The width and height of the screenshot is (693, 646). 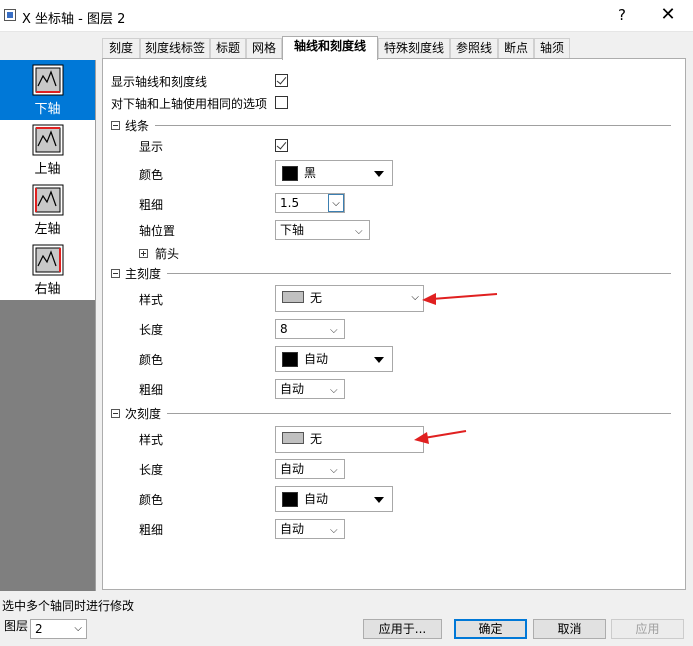 I want to click on ok-button: 确定, so click(x=490, y=629).